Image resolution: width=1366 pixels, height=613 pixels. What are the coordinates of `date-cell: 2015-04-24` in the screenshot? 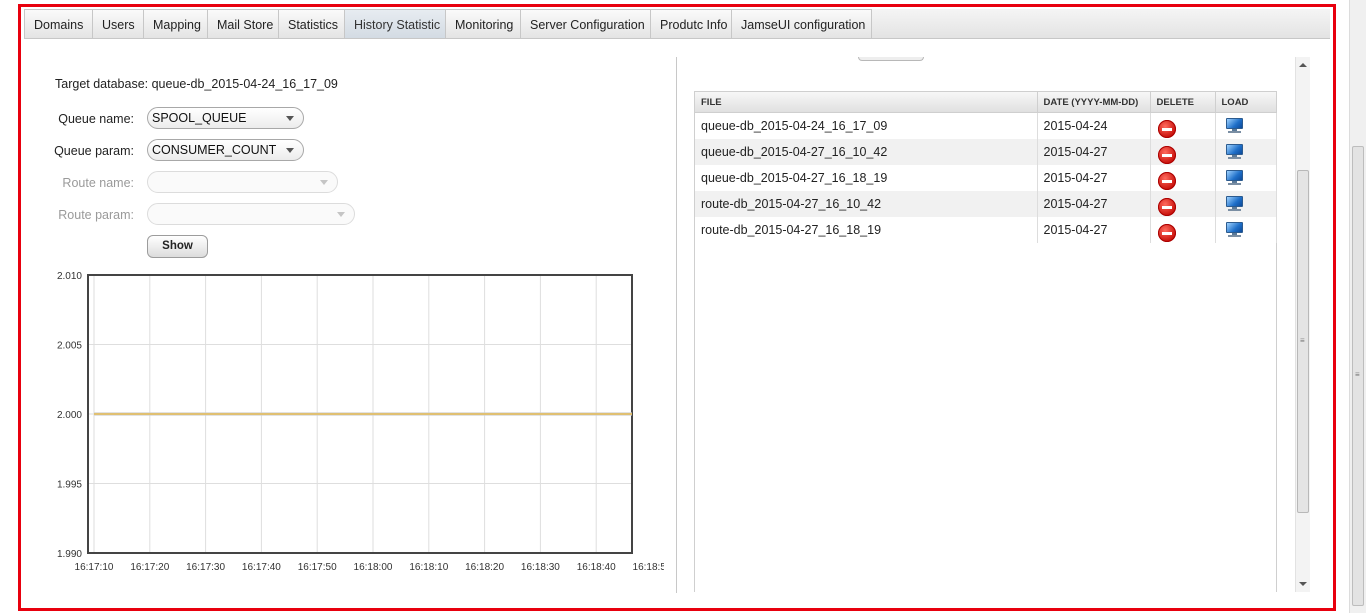 It's located at (1094, 125).